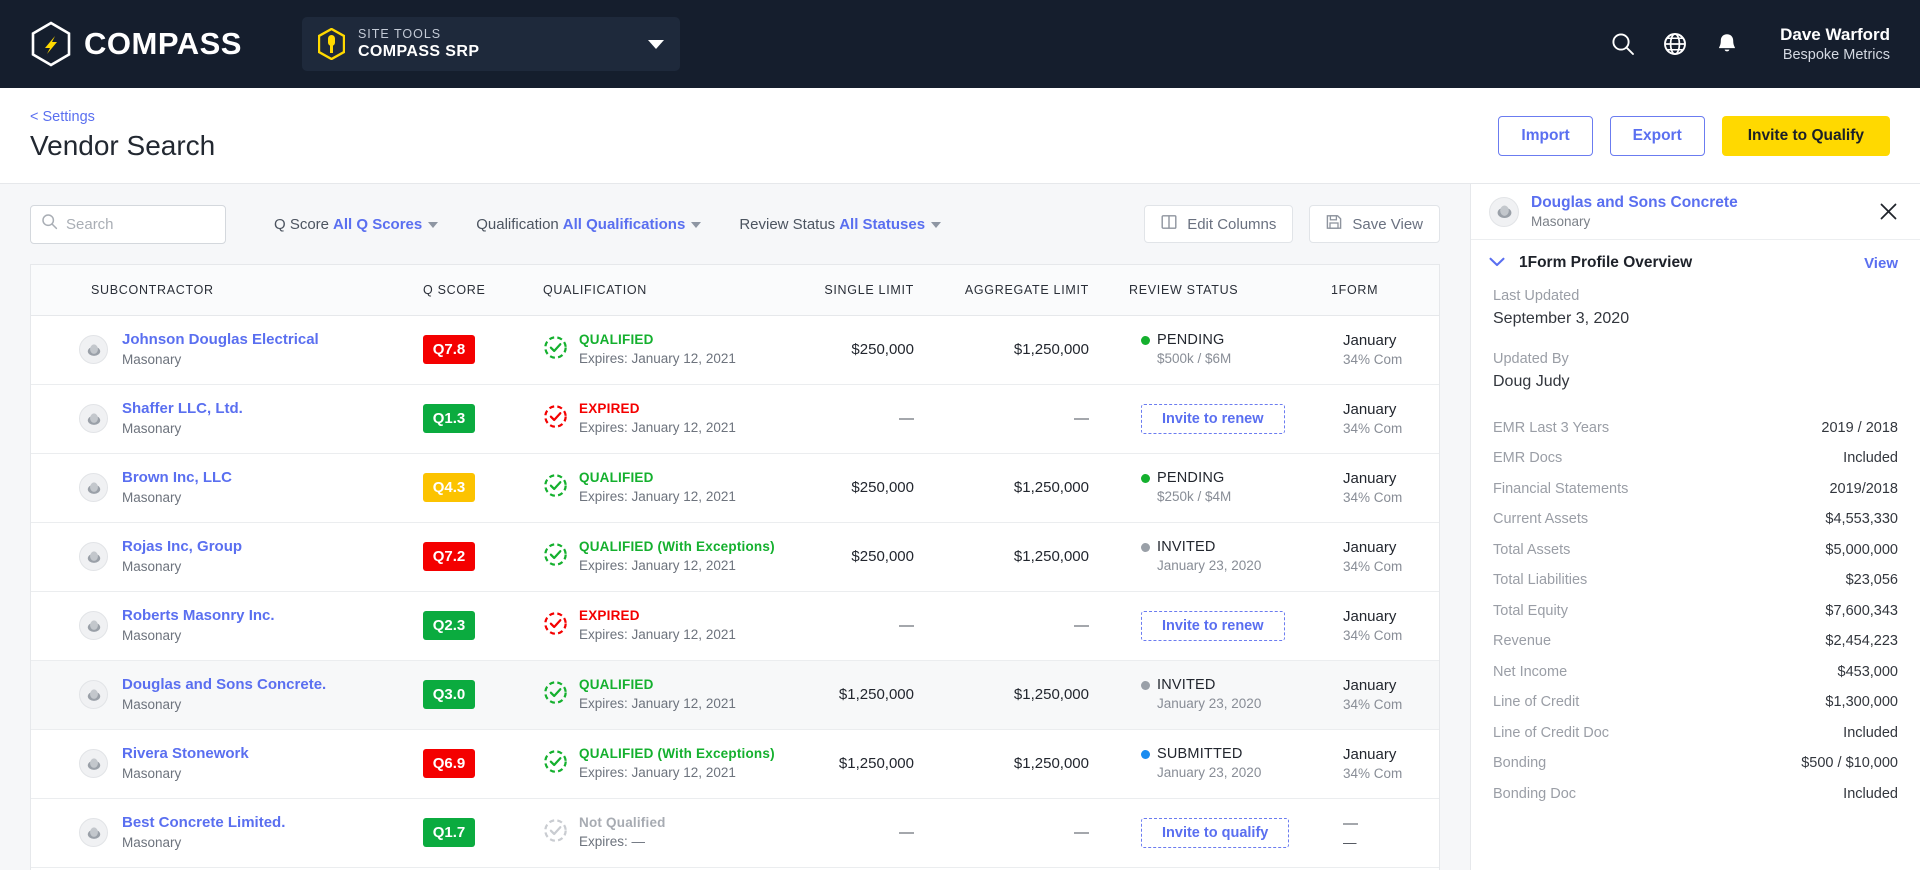 The image size is (1920, 870). Describe the element at coordinates (1520, 763) in the screenshot. I see `panel-detail-key: Bonding` at that location.